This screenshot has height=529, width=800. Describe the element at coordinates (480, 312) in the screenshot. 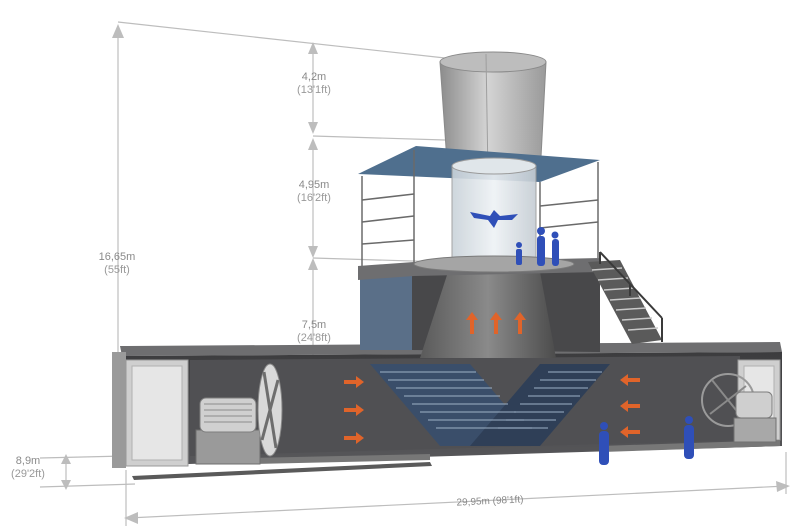

I see `plenum` at that location.